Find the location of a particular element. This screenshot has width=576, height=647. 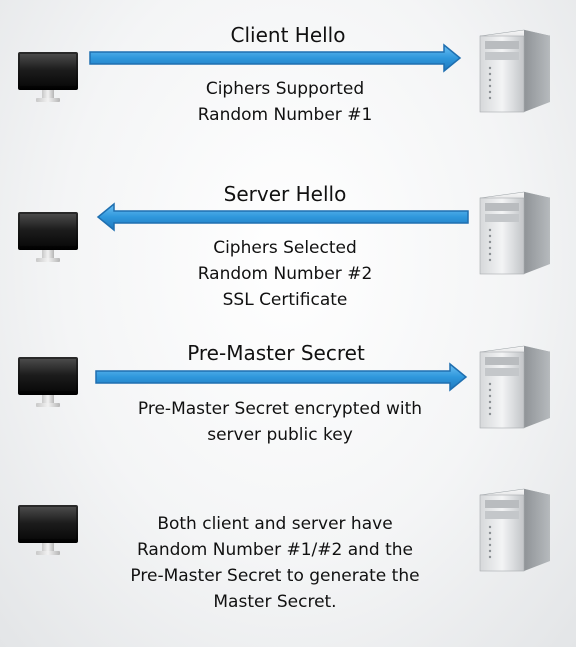

step-title: Client Hello is located at coordinates (288, 35).